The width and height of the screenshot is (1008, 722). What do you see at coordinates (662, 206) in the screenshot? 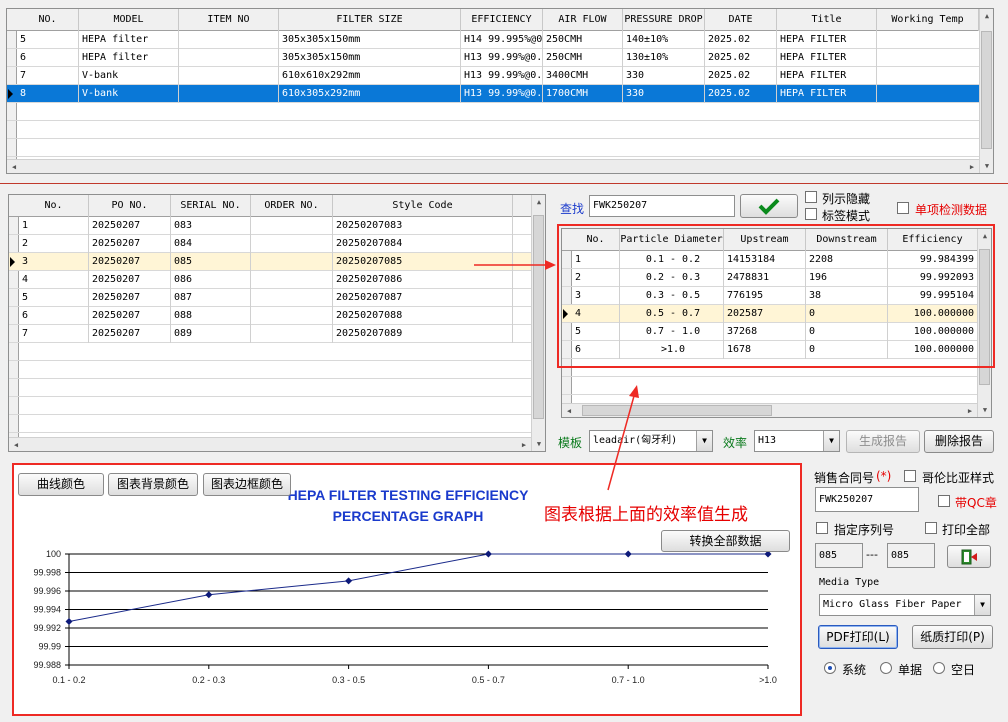
I see `search-input: FWK250207` at bounding box center [662, 206].